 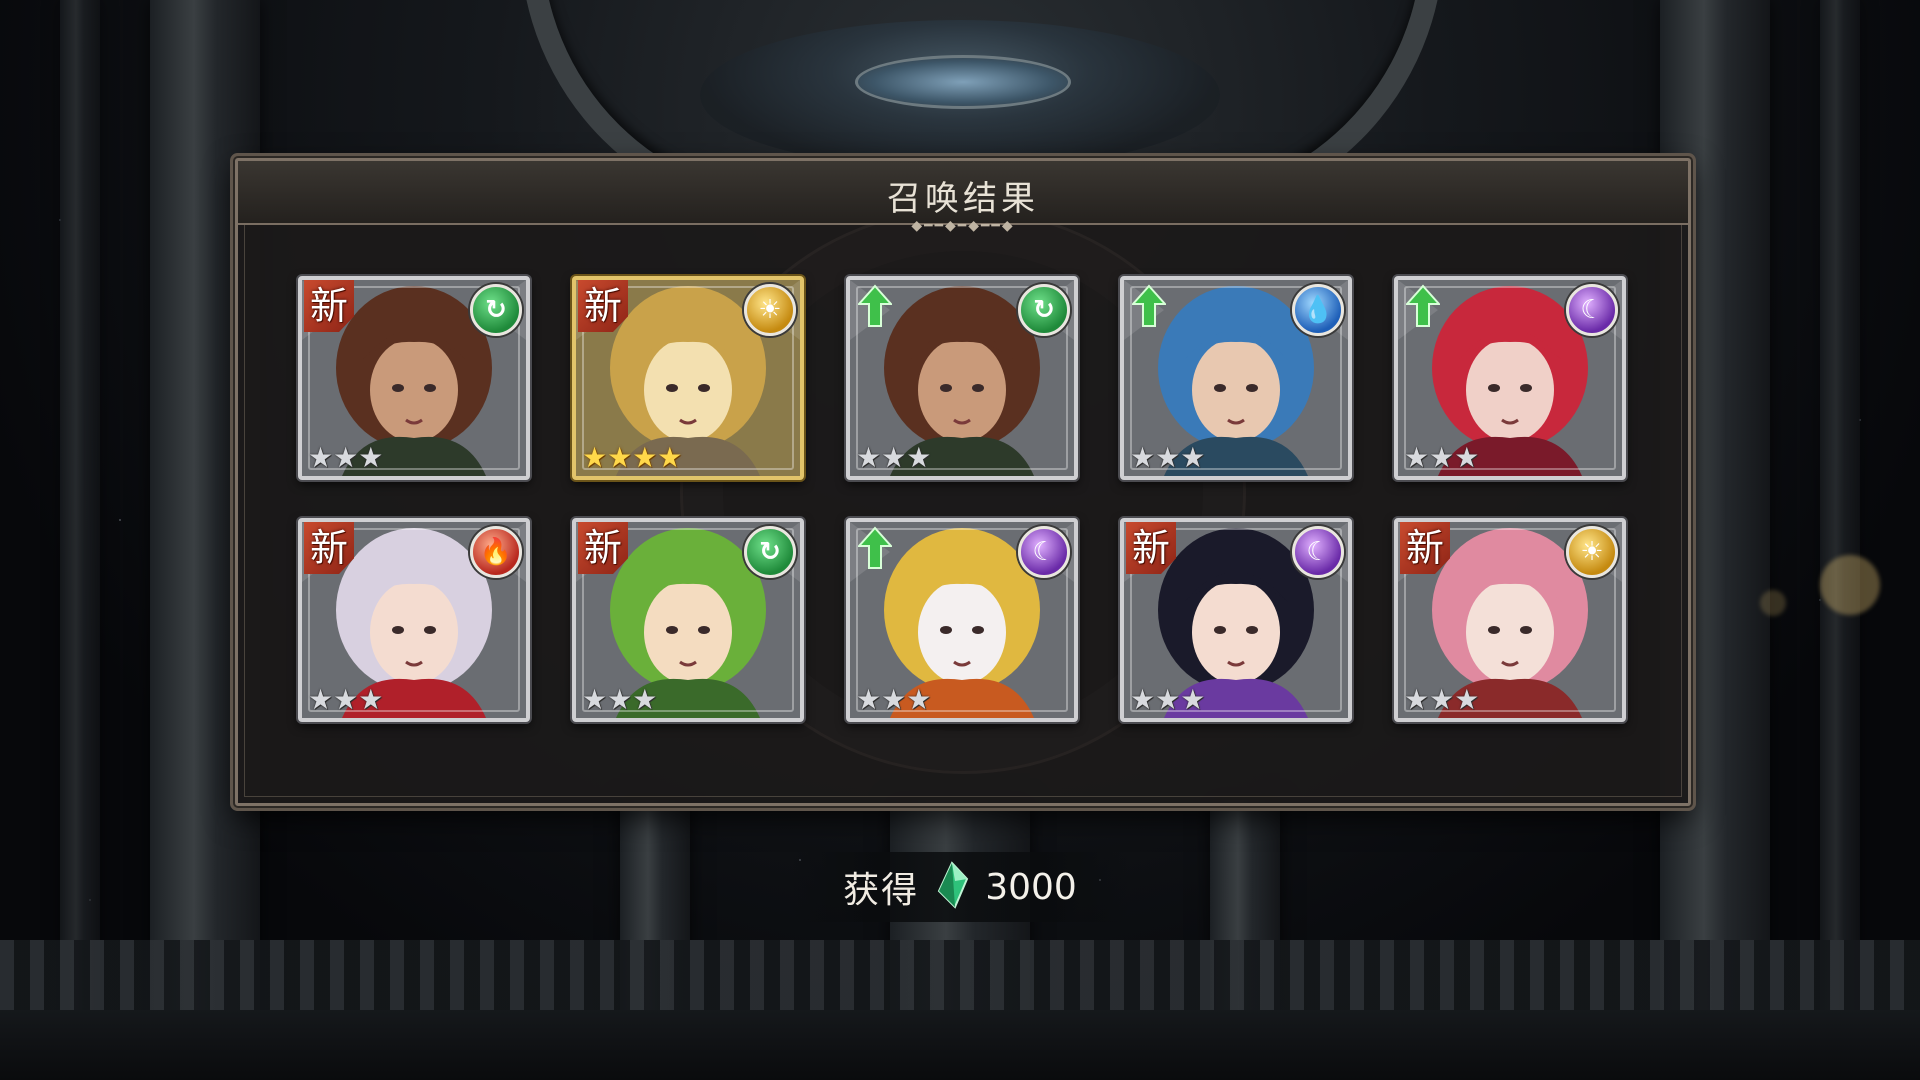 I want to click on floor, so click(x=960, y=1045).